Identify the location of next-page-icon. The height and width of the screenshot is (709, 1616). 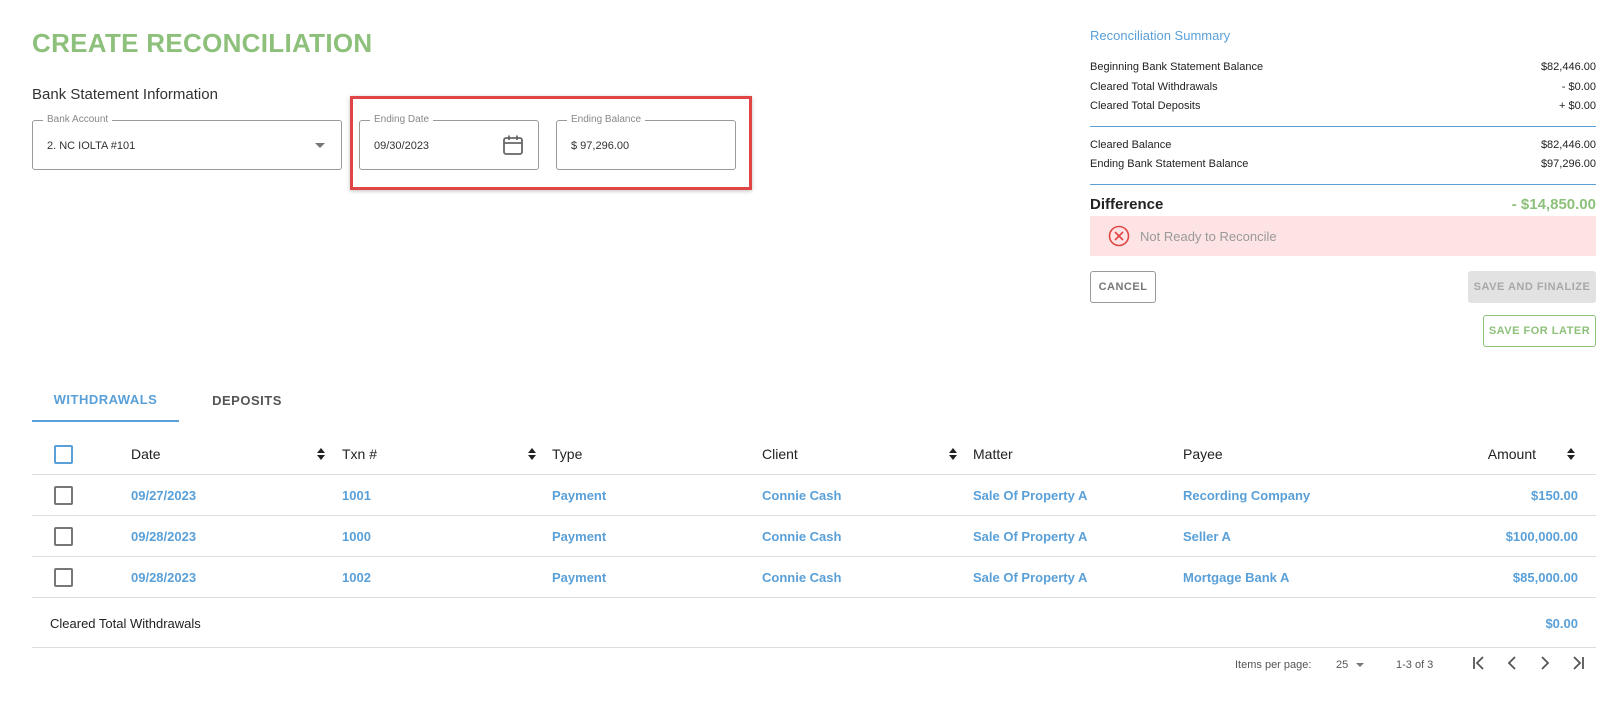
(1545, 663).